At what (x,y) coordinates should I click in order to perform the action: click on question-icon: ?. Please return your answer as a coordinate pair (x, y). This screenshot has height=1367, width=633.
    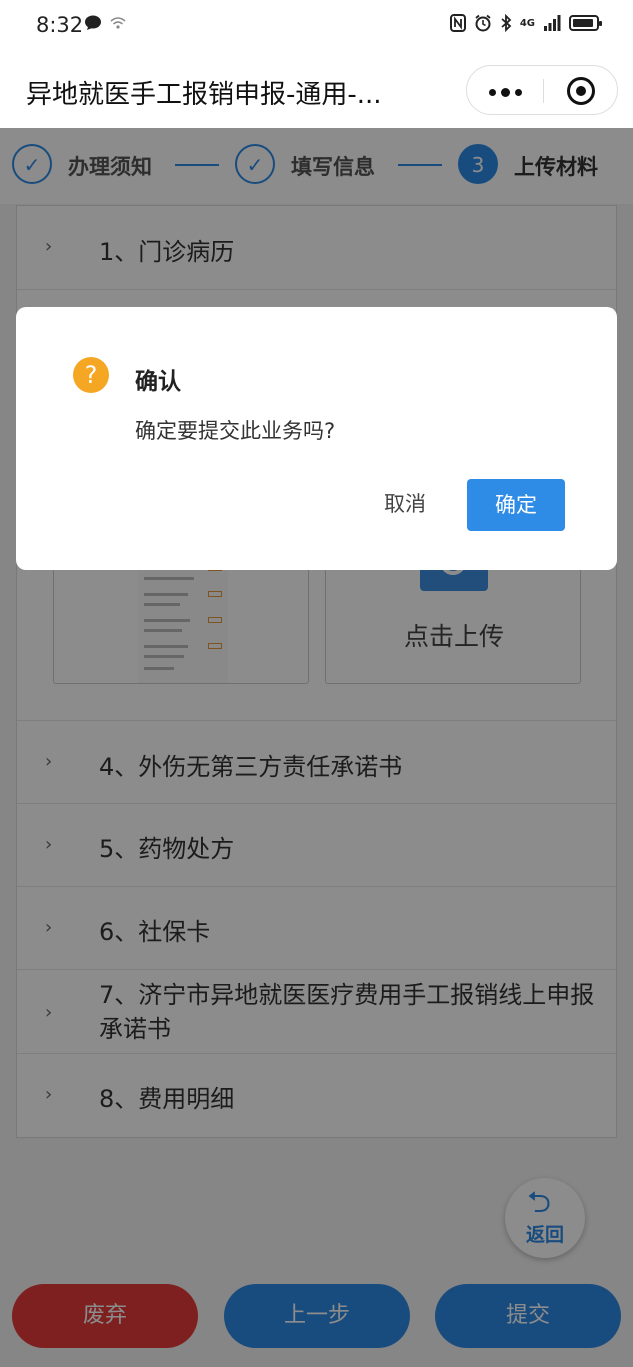
    Looking at the image, I should click on (91, 375).